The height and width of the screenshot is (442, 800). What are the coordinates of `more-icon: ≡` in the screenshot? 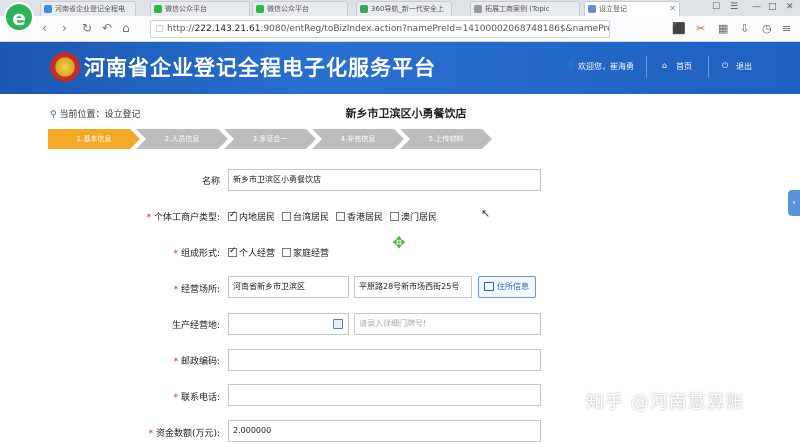 It's located at (786, 28).